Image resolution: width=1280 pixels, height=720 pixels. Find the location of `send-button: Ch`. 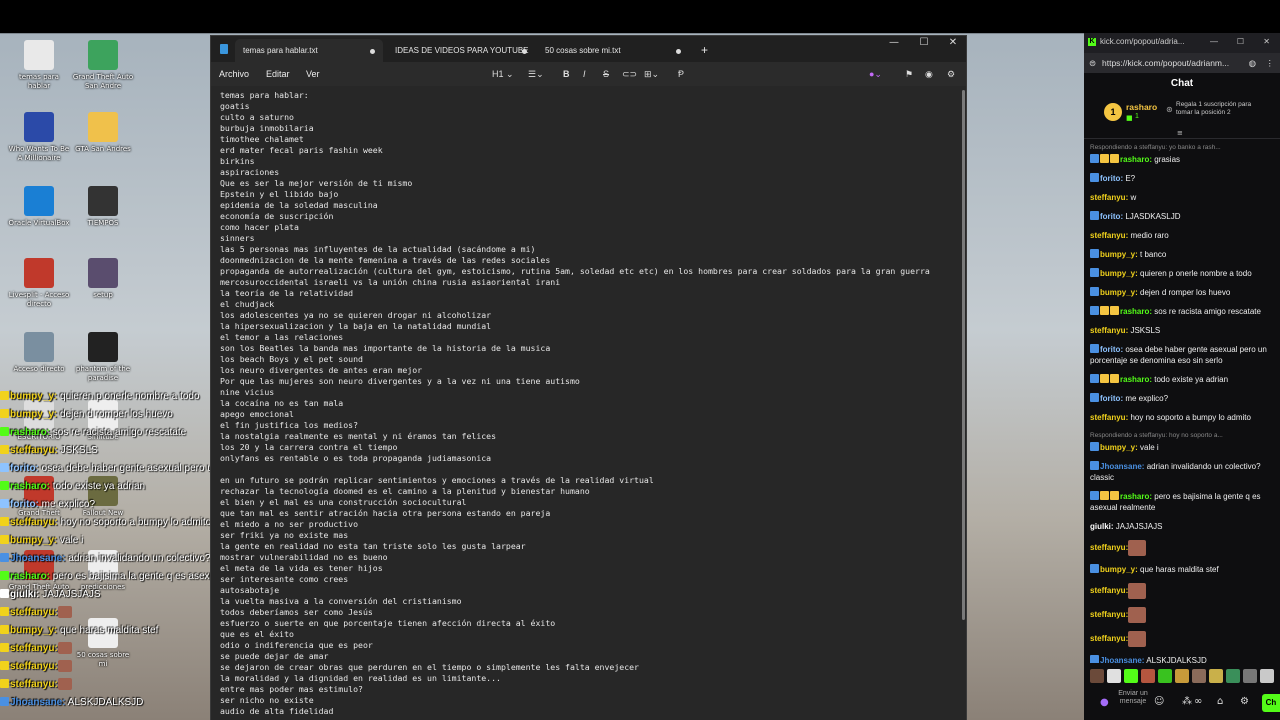

send-button: Ch is located at coordinates (1271, 703).